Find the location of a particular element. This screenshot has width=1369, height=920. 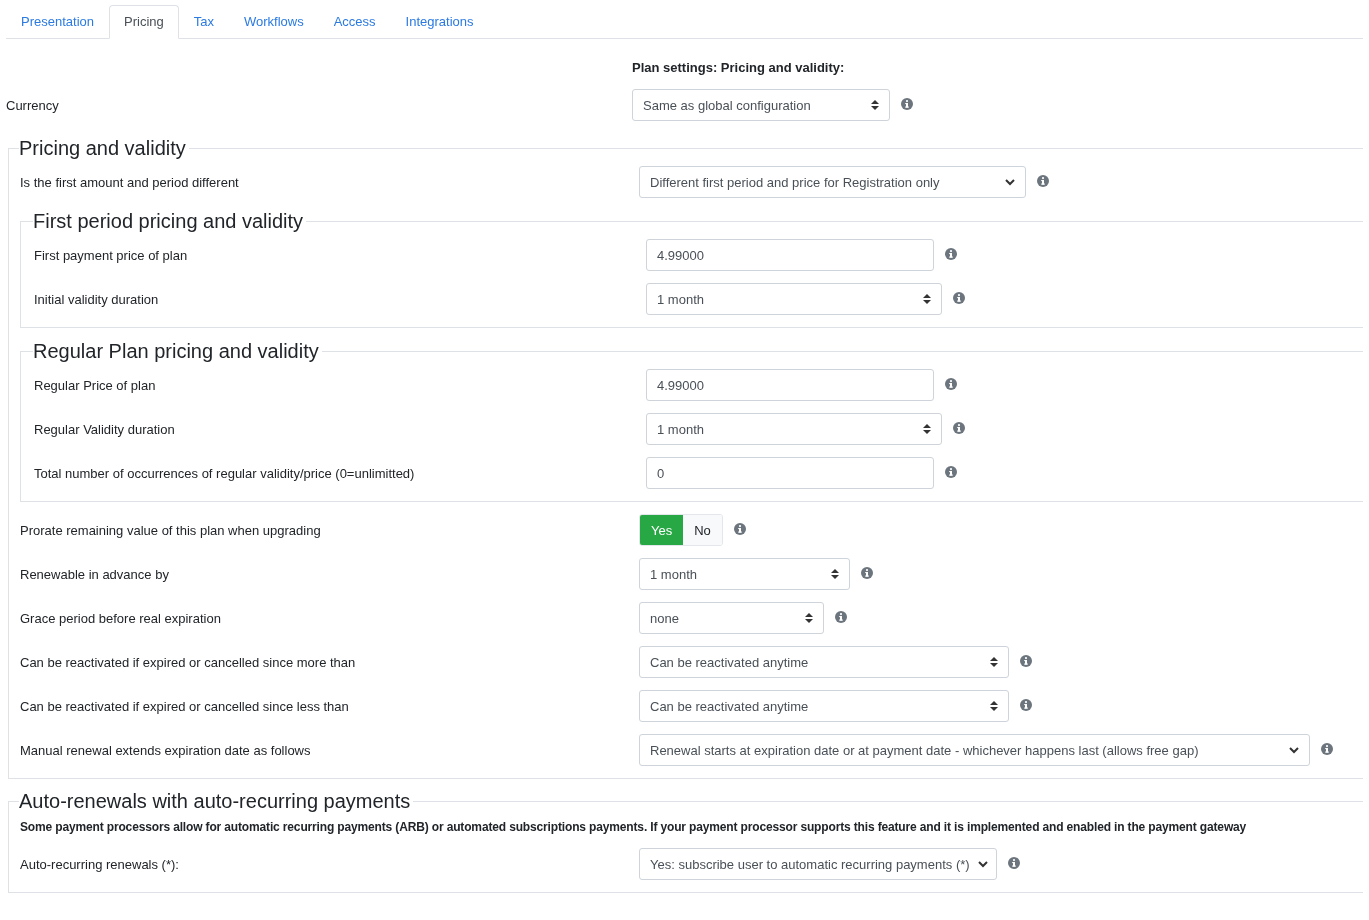

field-label: Manual renewal extends expiration date as follows is located at coordinates (166, 750).